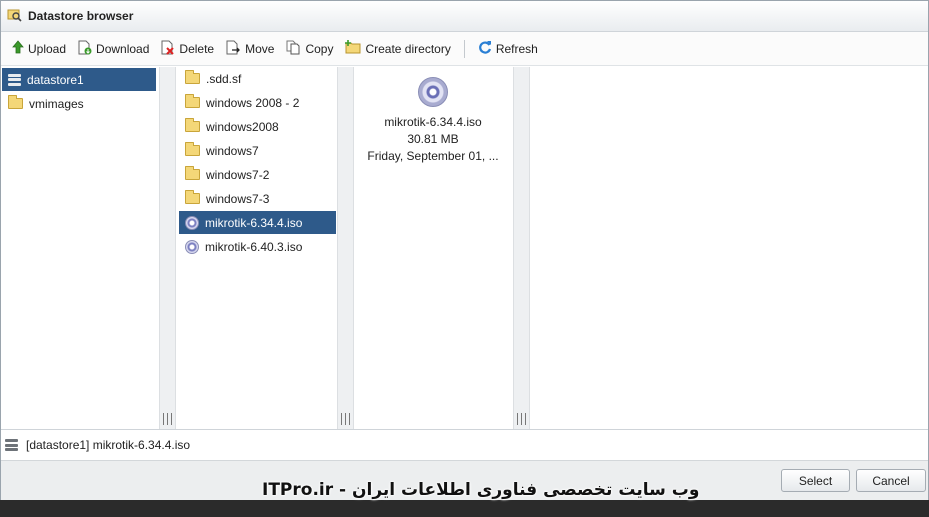 This screenshot has width=929, height=517. Describe the element at coordinates (81, 16) in the screenshot. I see `window-title: Datastore browser` at that location.